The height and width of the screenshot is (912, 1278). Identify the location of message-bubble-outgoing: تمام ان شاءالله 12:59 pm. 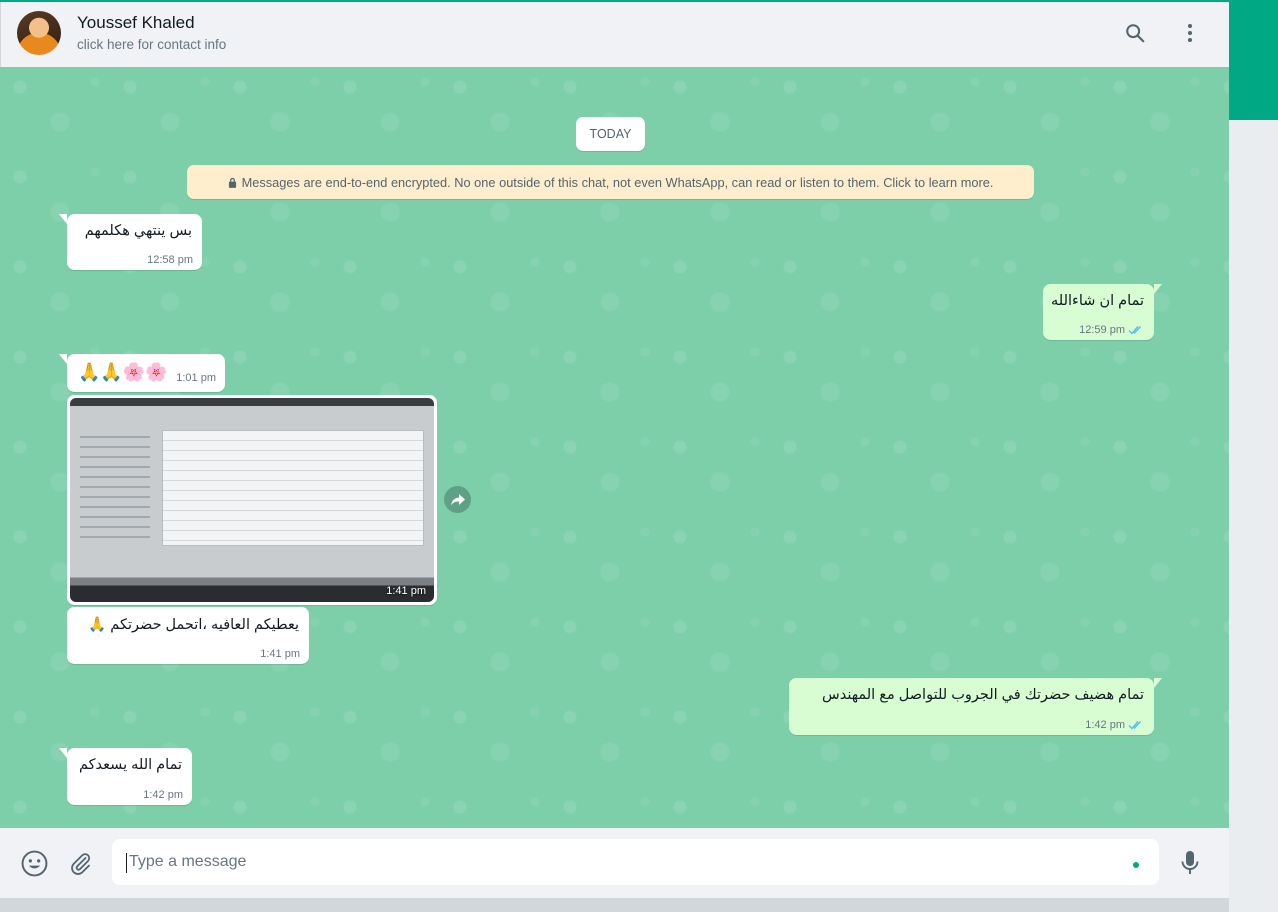
(1102, 312).